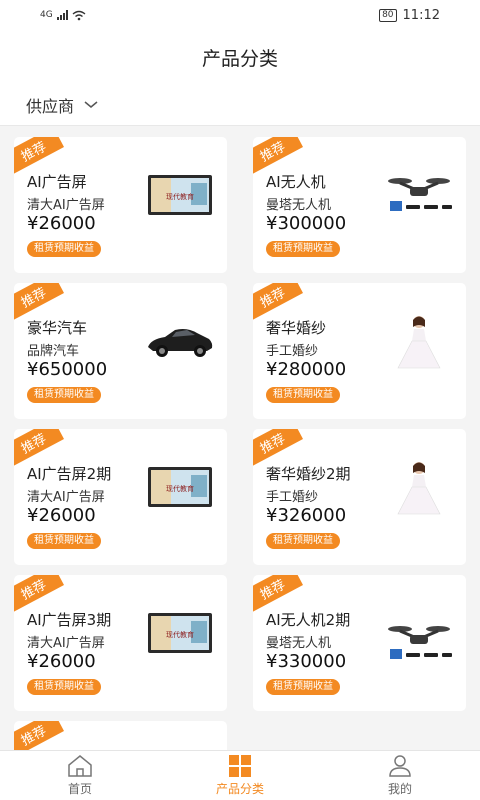  What do you see at coordinates (120, 205) in the screenshot?
I see `product-card: 推荐 AI广告屏 清大AI广告屏 ¥26000 租赁预期收益 现代教育` at bounding box center [120, 205].